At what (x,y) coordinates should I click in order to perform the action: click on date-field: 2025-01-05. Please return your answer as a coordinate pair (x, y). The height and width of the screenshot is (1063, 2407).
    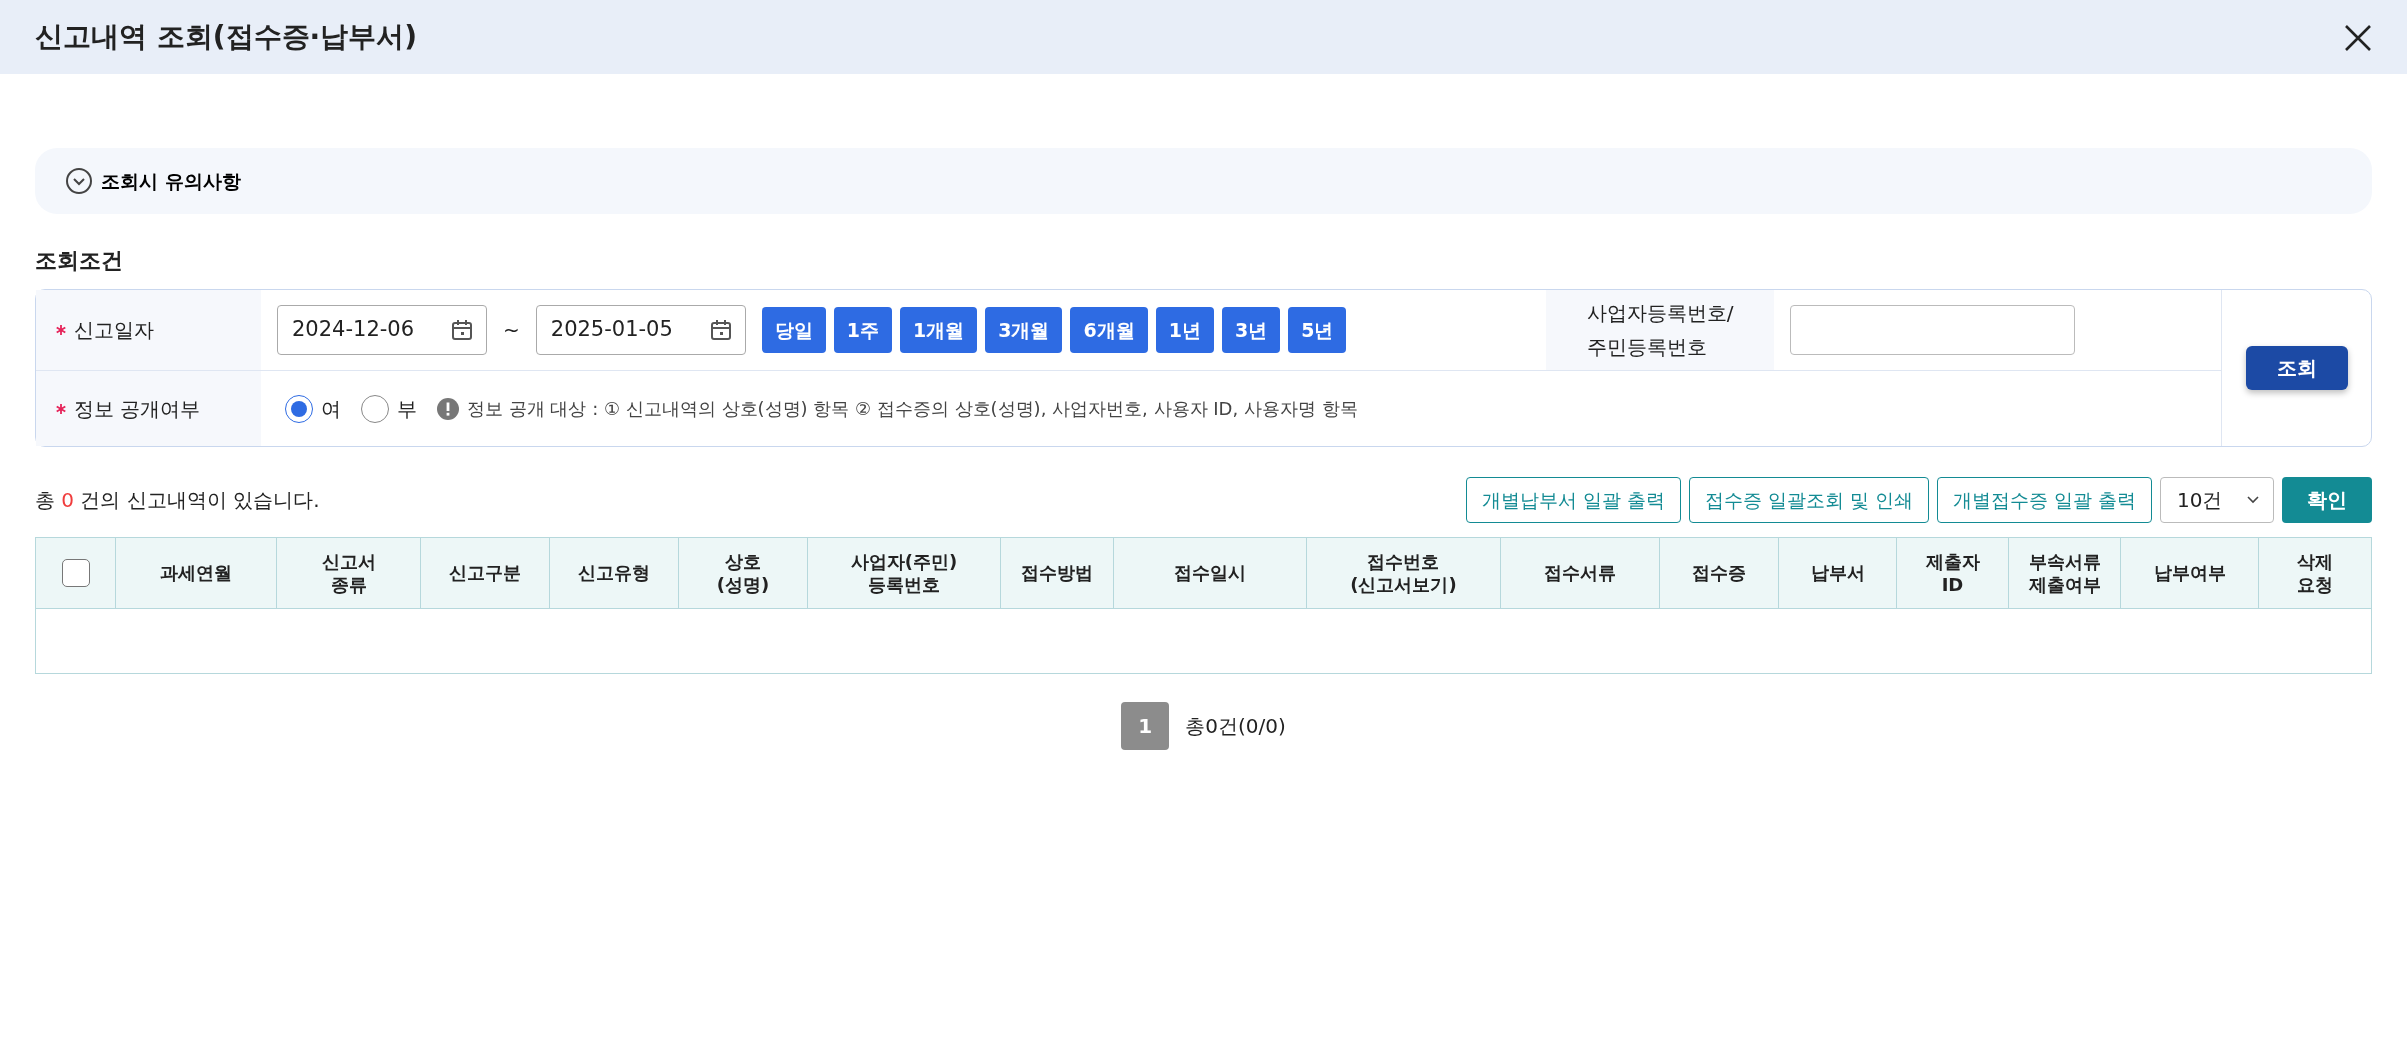
    Looking at the image, I should click on (640, 330).